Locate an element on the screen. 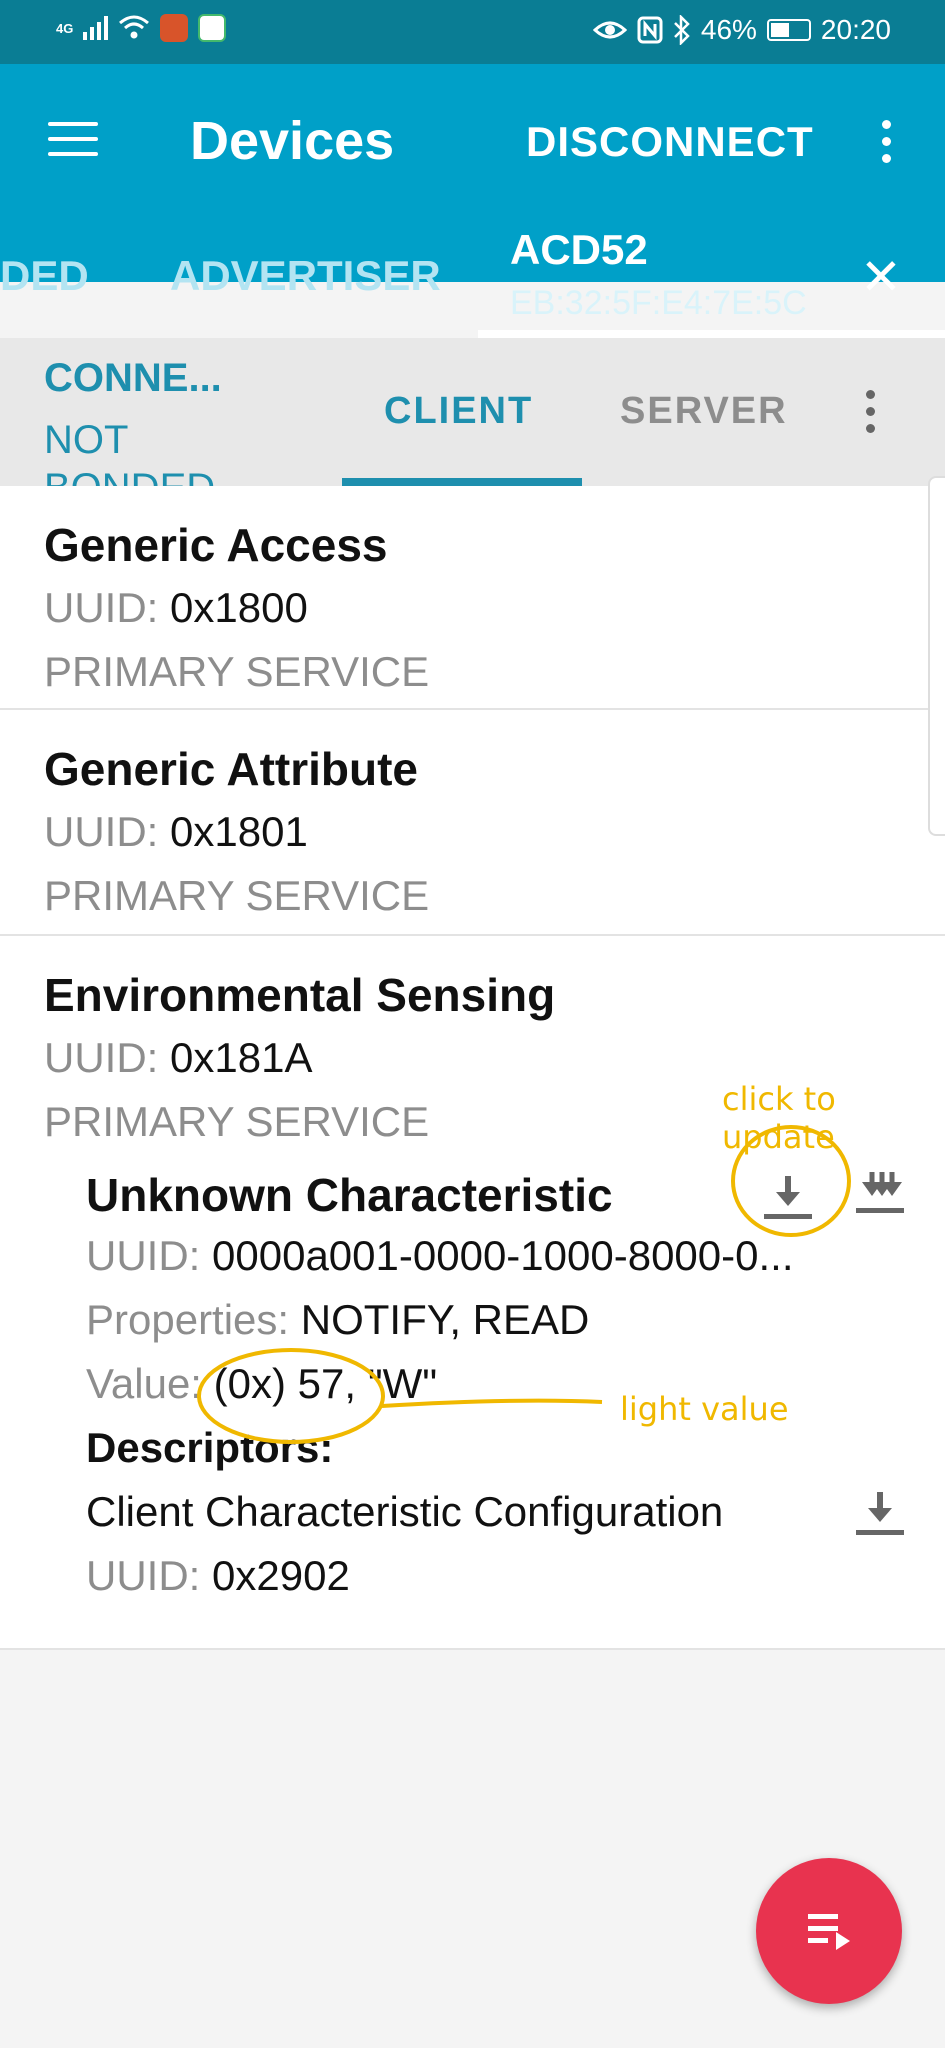 The height and width of the screenshot is (2048, 945). service-uuid: UUID: 0x1801 is located at coordinates (176, 831).